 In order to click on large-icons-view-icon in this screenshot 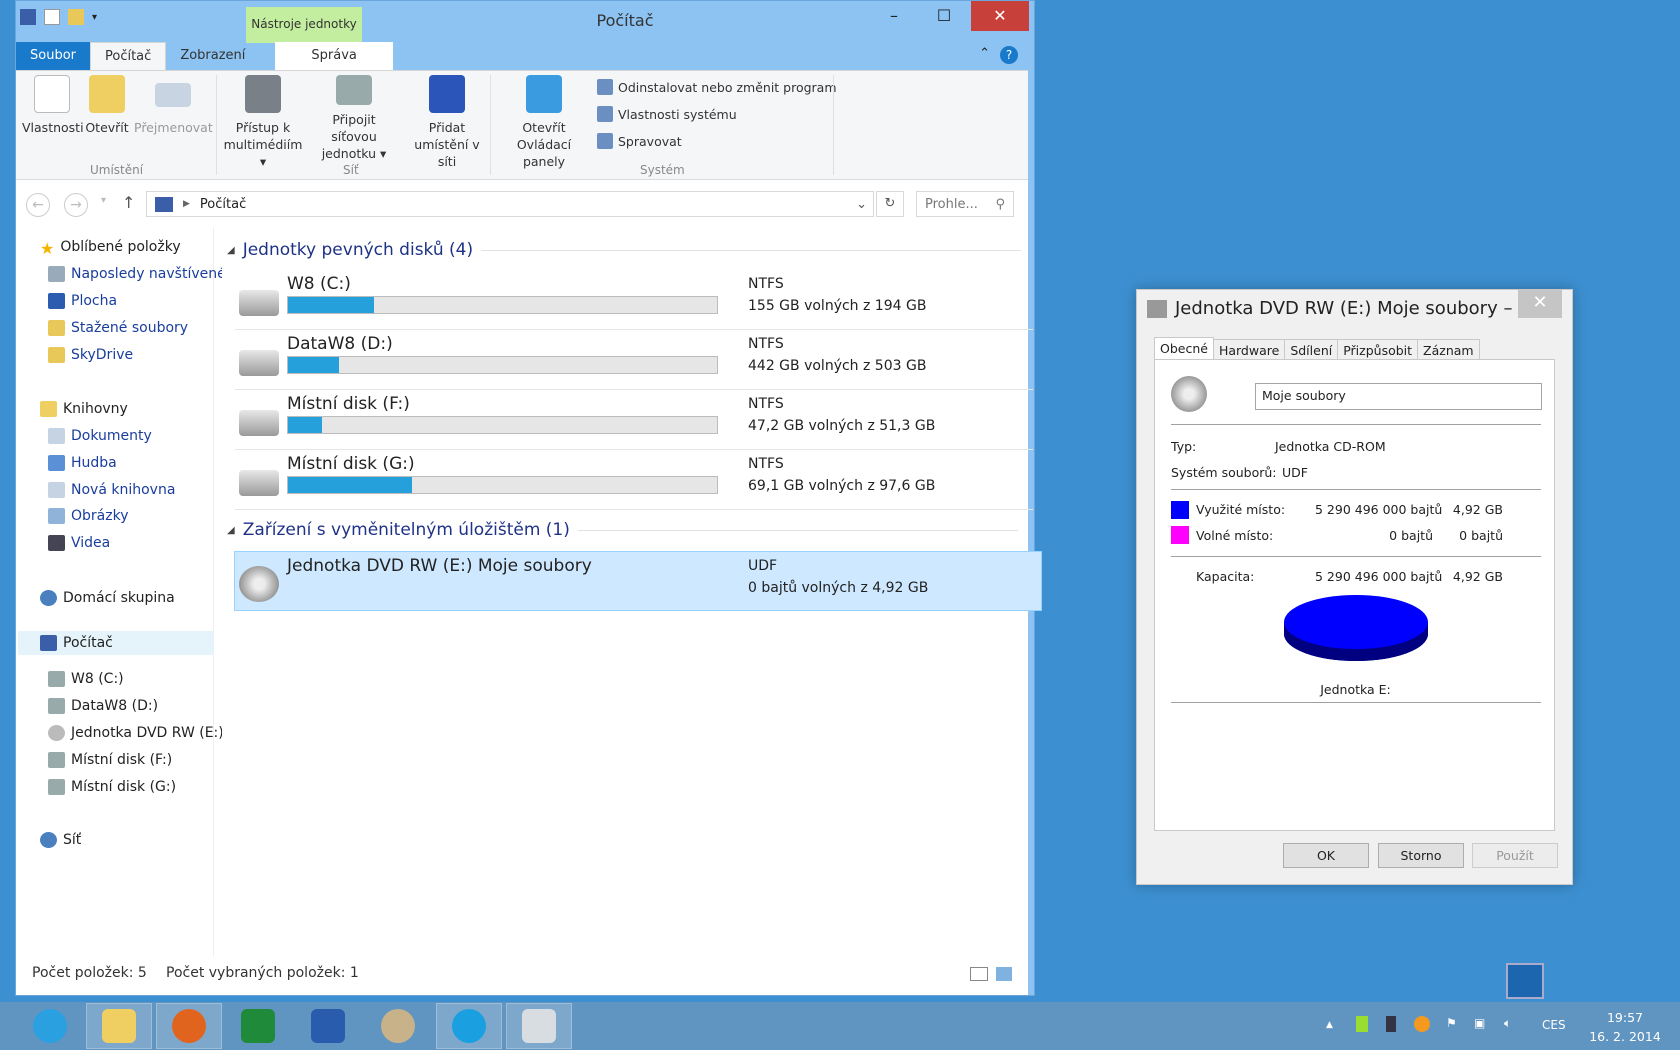, I will do `click(1004, 974)`.